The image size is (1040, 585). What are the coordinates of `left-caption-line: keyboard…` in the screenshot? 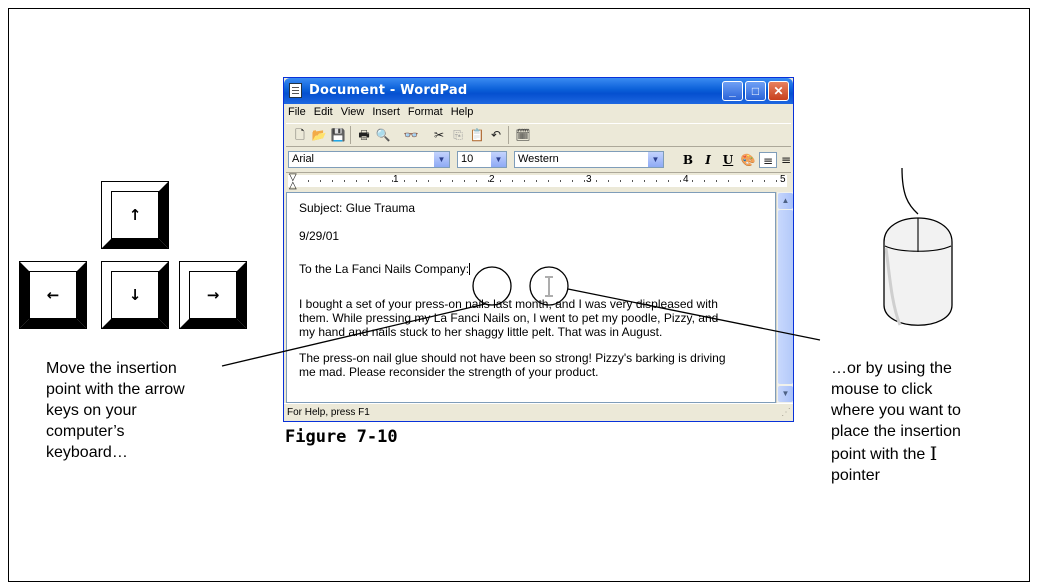 It's located at (87, 452).